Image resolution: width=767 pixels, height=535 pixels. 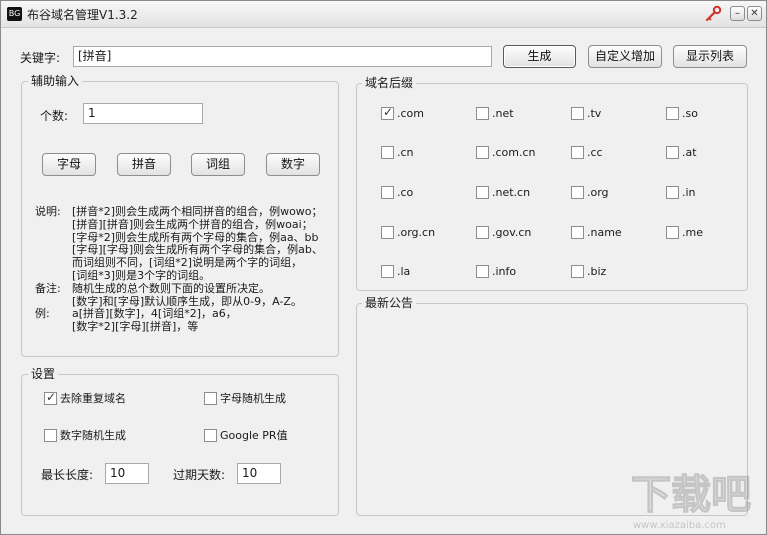 I want to click on description-row-text: 随机生成的总个数则下面的设置所决定。, so click(x=171, y=288).